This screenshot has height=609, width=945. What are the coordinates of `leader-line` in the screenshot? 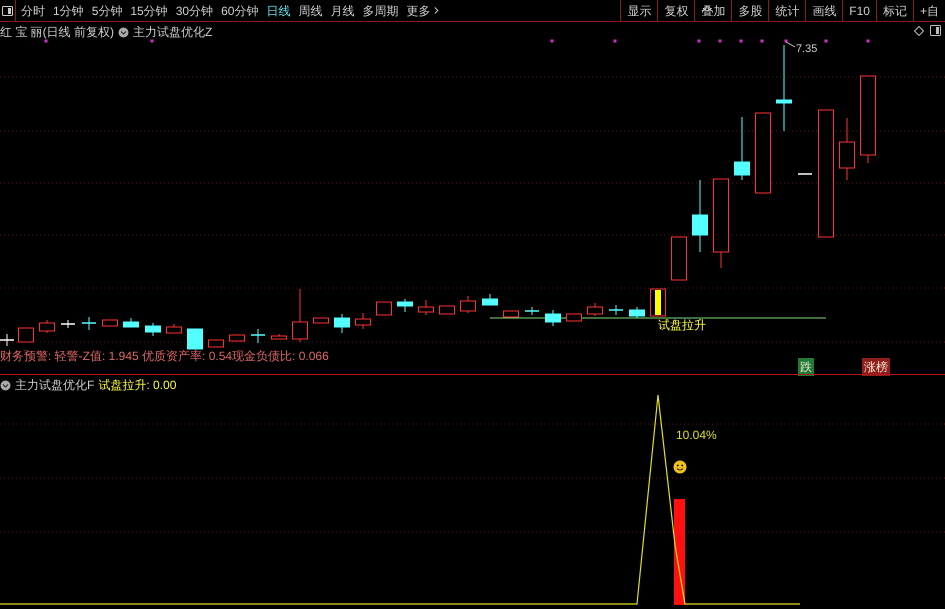 It's located at (791, 45).